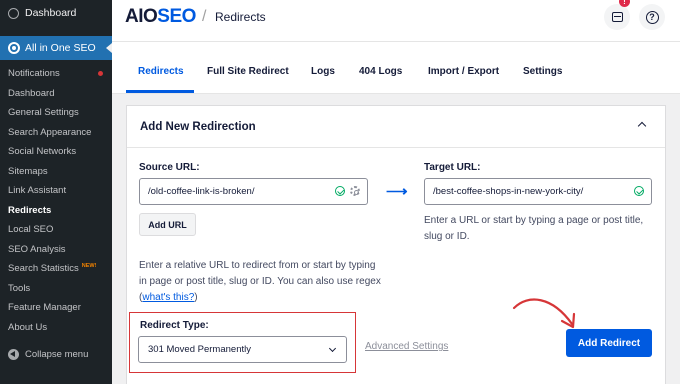  What do you see at coordinates (199, 349) in the screenshot?
I see `redirect-type-value: 301 Moved Permanently` at bounding box center [199, 349].